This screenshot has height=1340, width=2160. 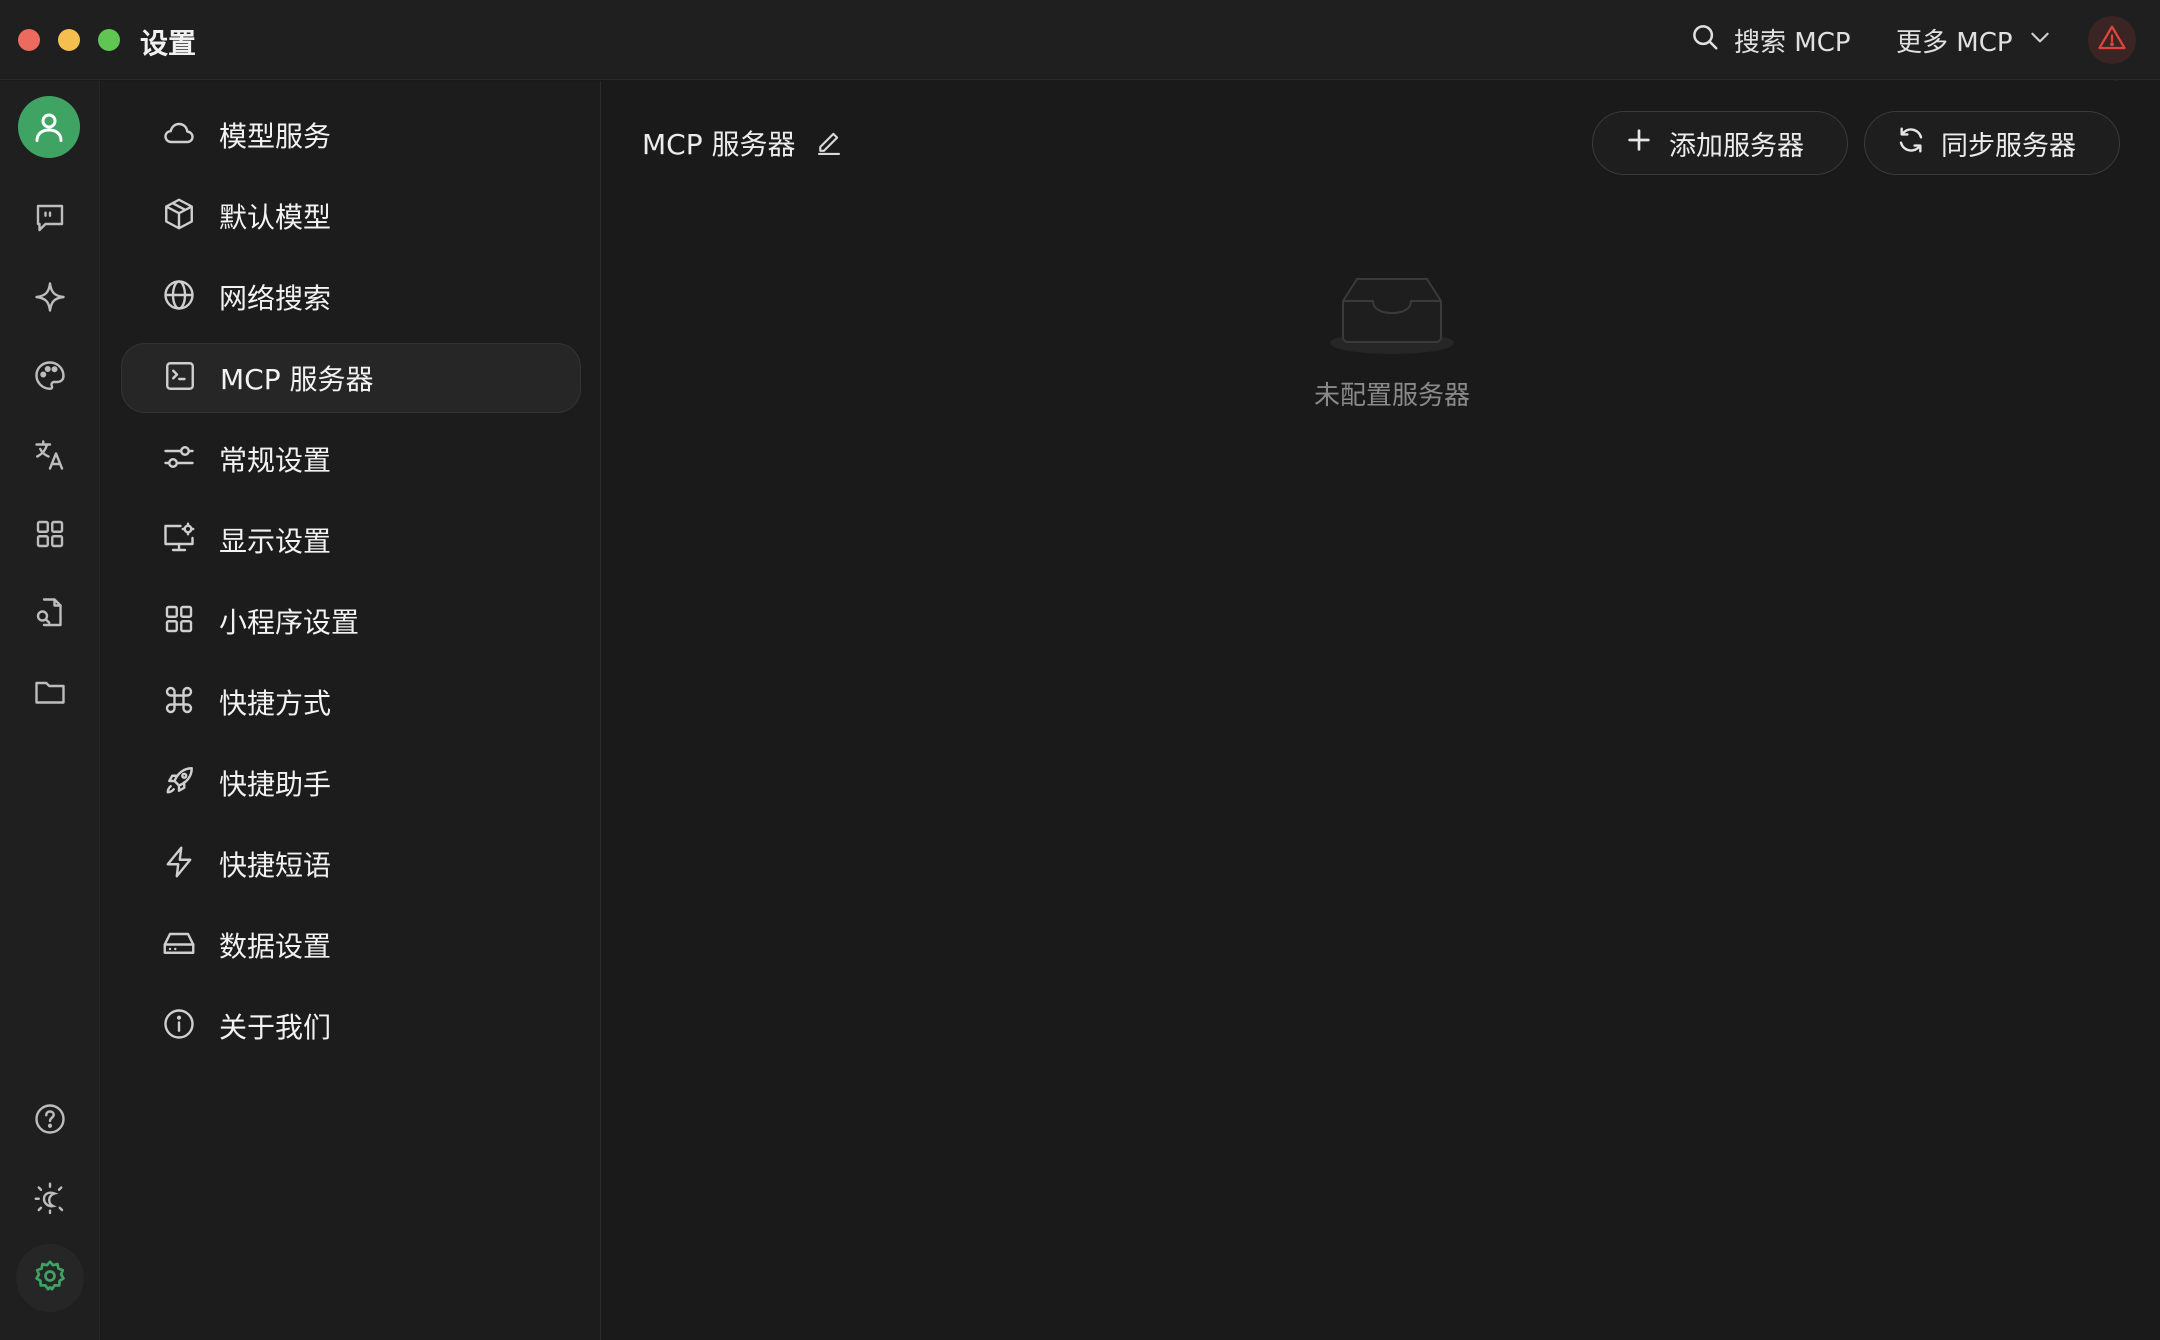 I want to click on add-server-button: 添加服务器, so click(x=1720, y=143).